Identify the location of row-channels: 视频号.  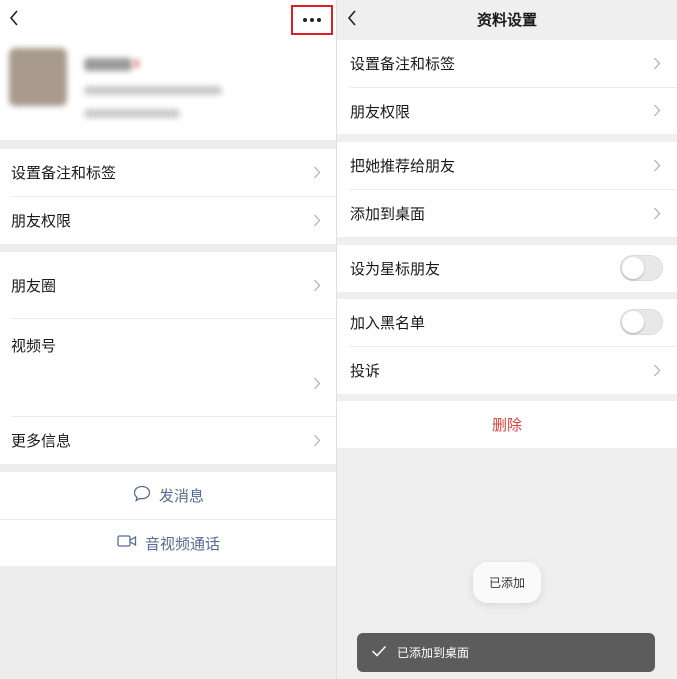
(168, 367).